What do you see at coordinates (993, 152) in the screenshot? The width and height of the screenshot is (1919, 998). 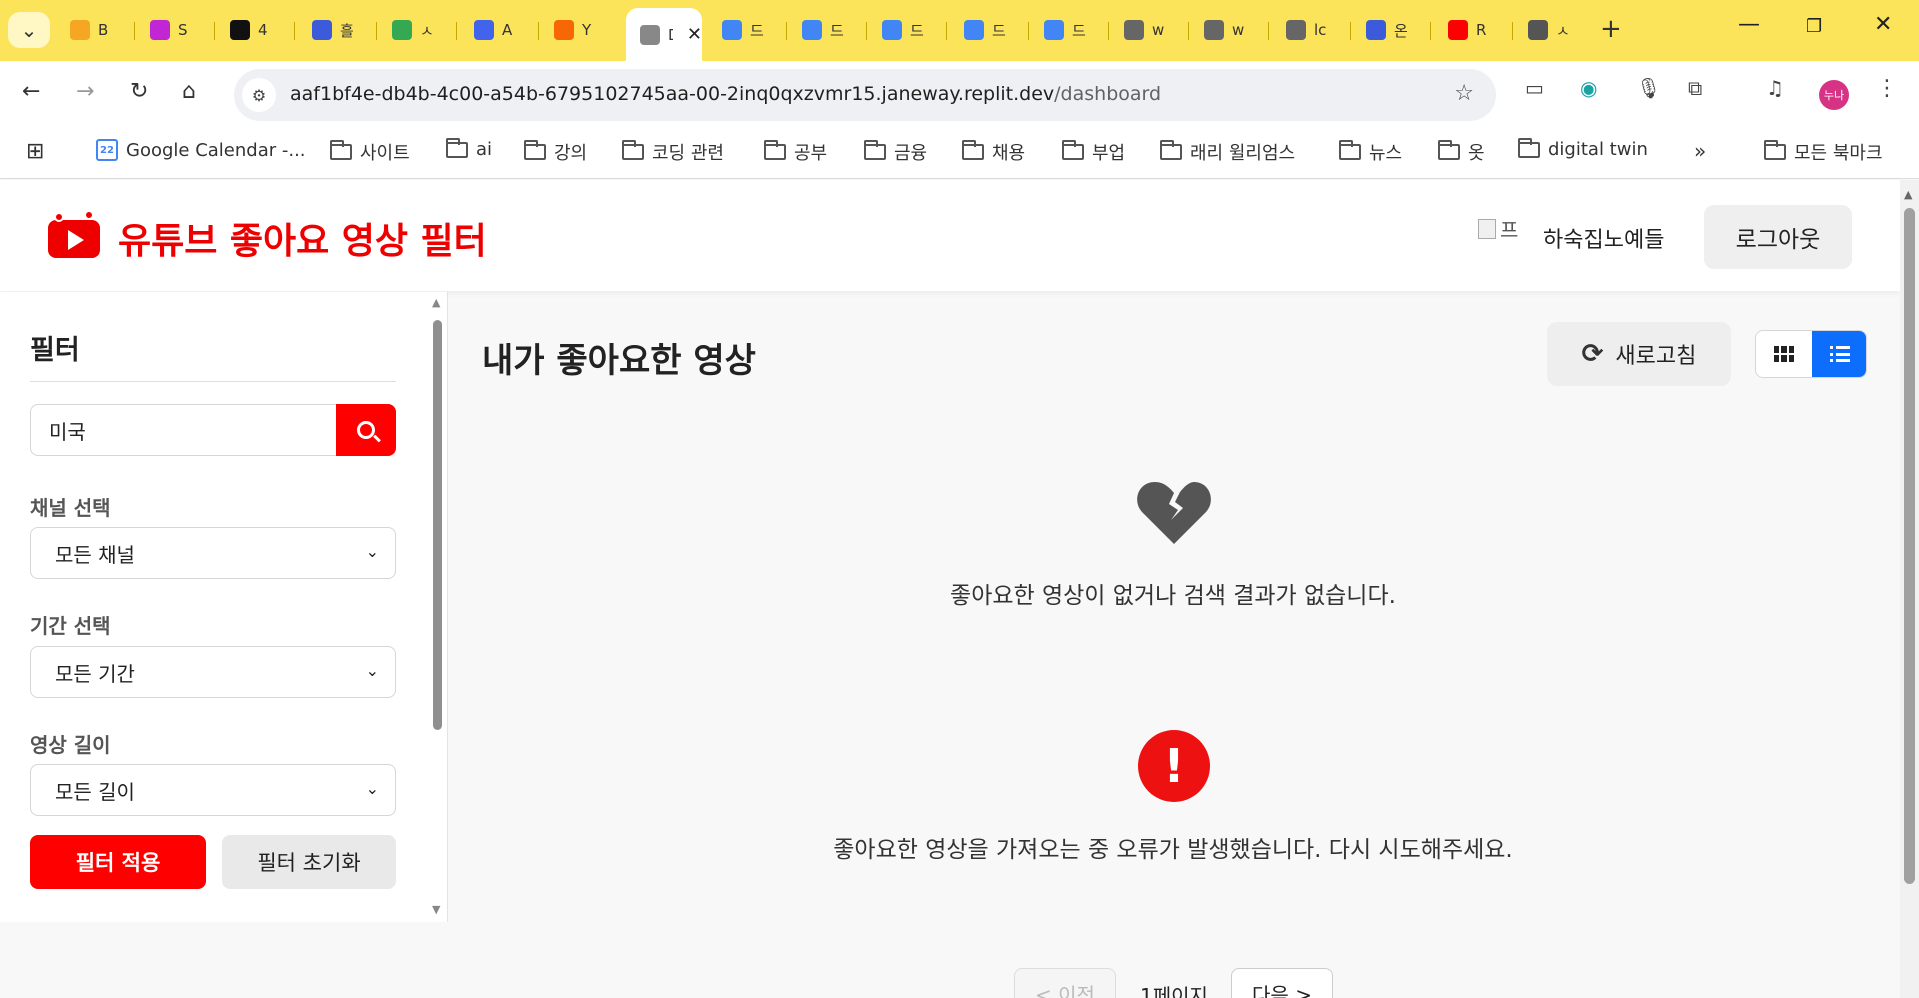 I see `bookmark-item: 채용` at bounding box center [993, 152].